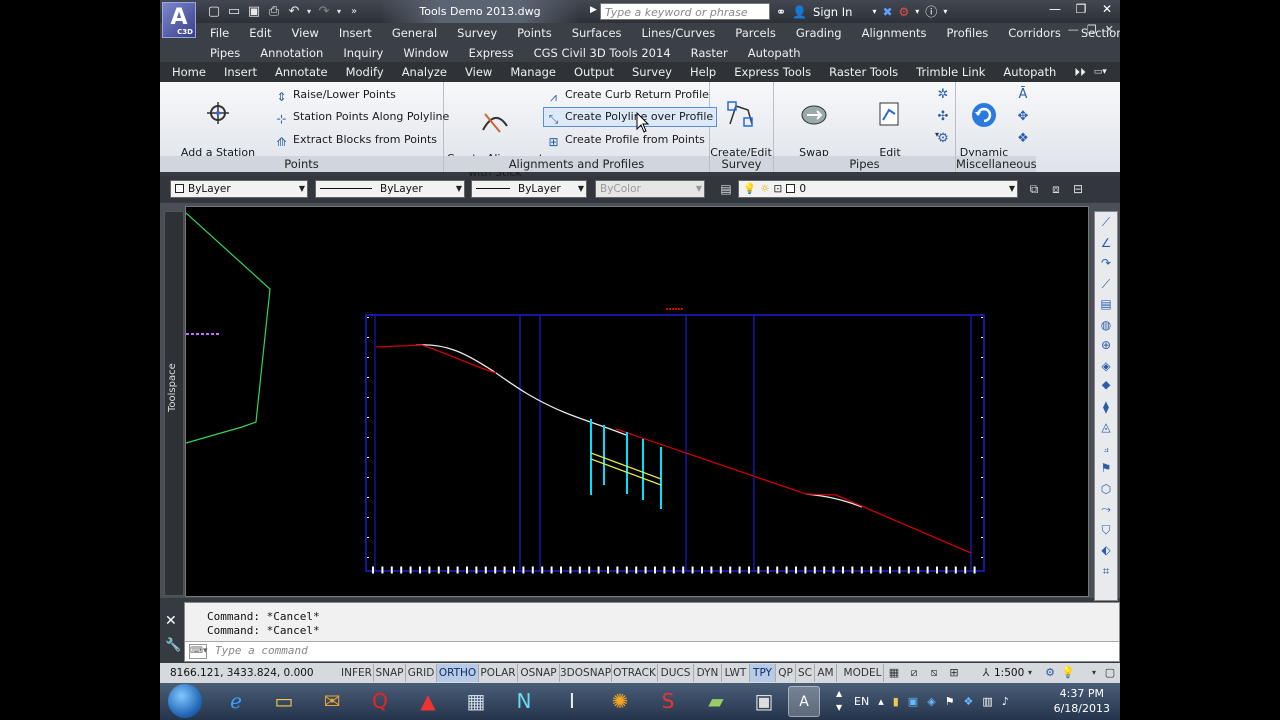  I want to click on otrack-toggle: OTRACK, so click(635, 673).